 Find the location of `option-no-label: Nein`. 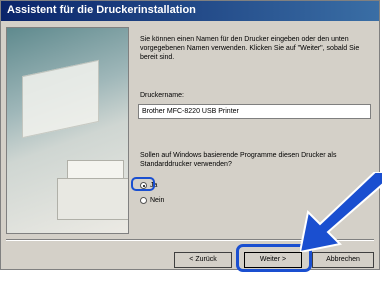

option-no-label: Nein is located at coordinates (157, 200).